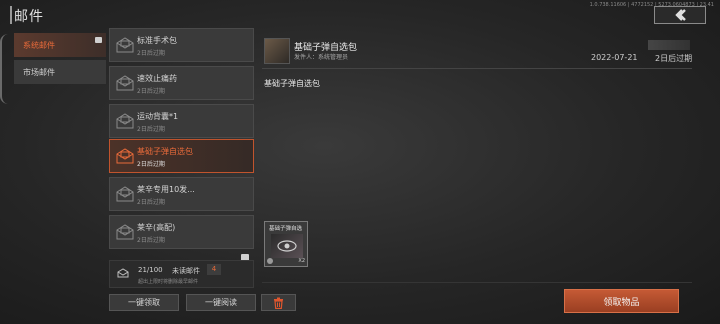 The image size is (720, 324). Describe the element at coordinates (39, 72) in the screenshot. I see `tab-label: 市场邮件` at that location.